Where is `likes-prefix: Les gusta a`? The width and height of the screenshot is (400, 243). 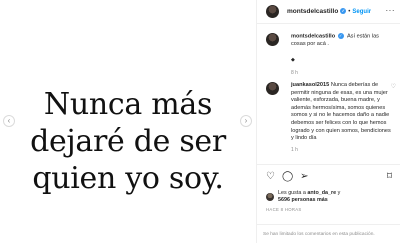
likes-prefix: Les gusta a is located at coordinates (292, 193).